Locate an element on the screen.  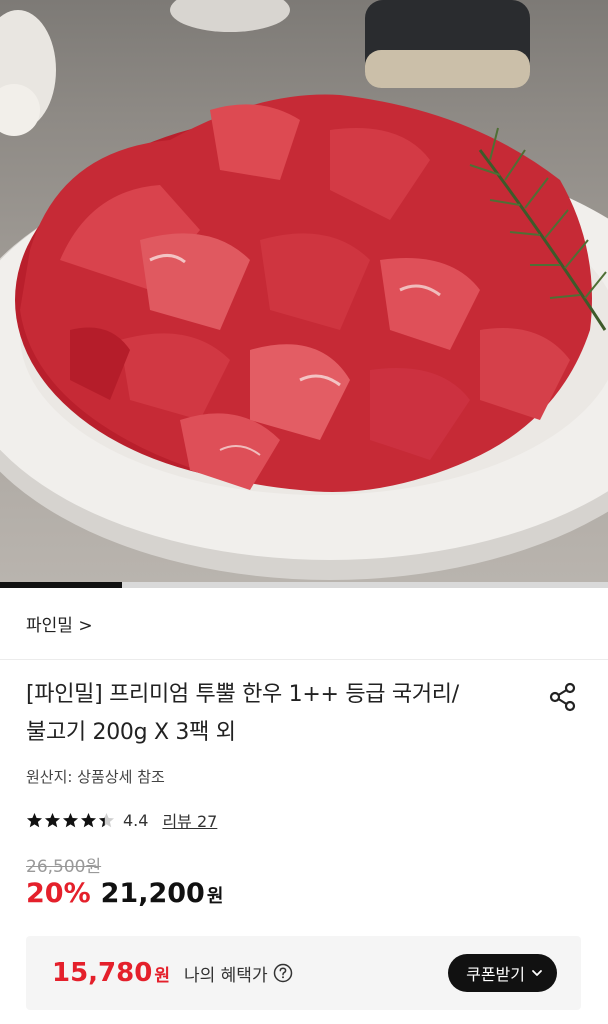
price-row: 20% 21,200 원 is located at coordinates (124, 893).